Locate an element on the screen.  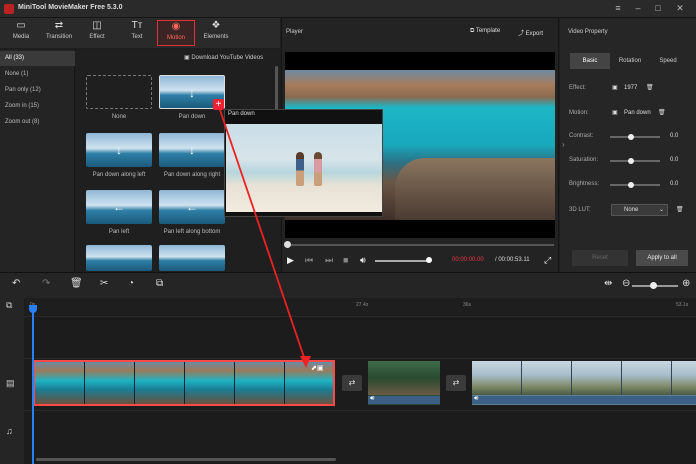
delete-motion-icon: 🗑︎ is located at coordinates (662, 112).